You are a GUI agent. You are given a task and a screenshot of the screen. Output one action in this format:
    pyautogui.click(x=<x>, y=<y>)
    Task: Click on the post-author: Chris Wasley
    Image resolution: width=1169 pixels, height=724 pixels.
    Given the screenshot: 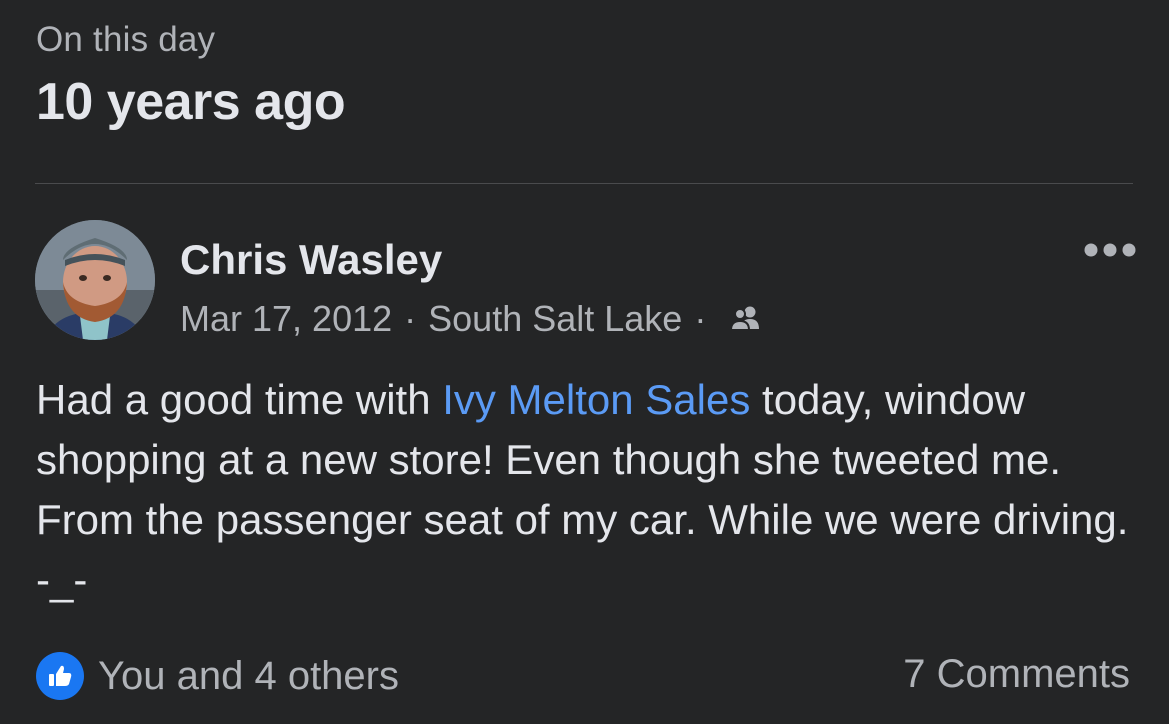 What is the action you would take?
    pyautogui.click(x=311, y=260)
    